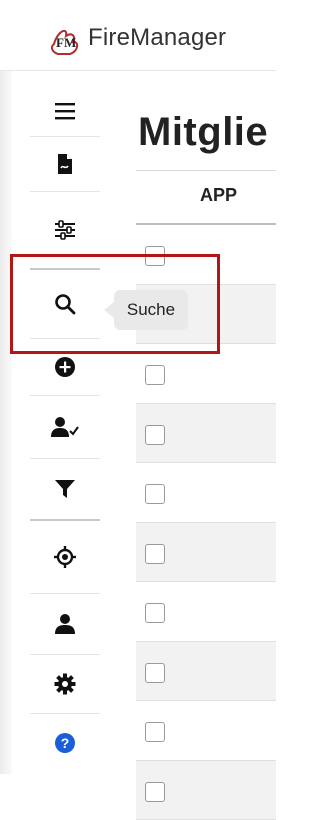 This screenshot has width=320, height=820. I want to click on plus-circle-icon, so click(65, 367).